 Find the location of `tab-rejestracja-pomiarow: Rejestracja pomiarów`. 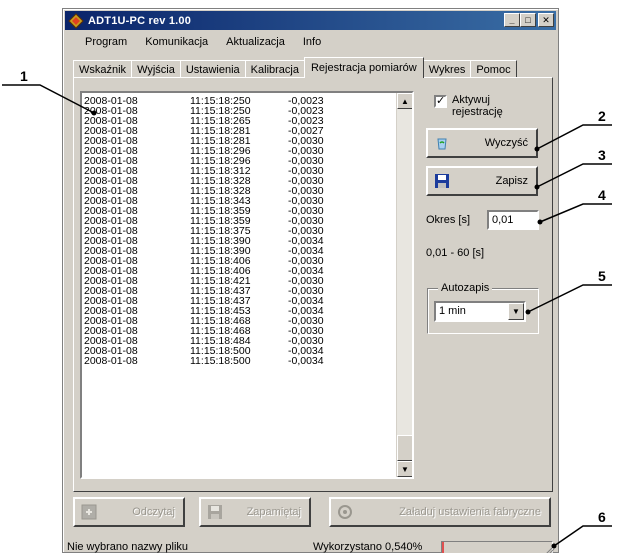

tab-rejestracja-pomiarow: Rejestracja pomiarów is located at coordinates (363, 67).